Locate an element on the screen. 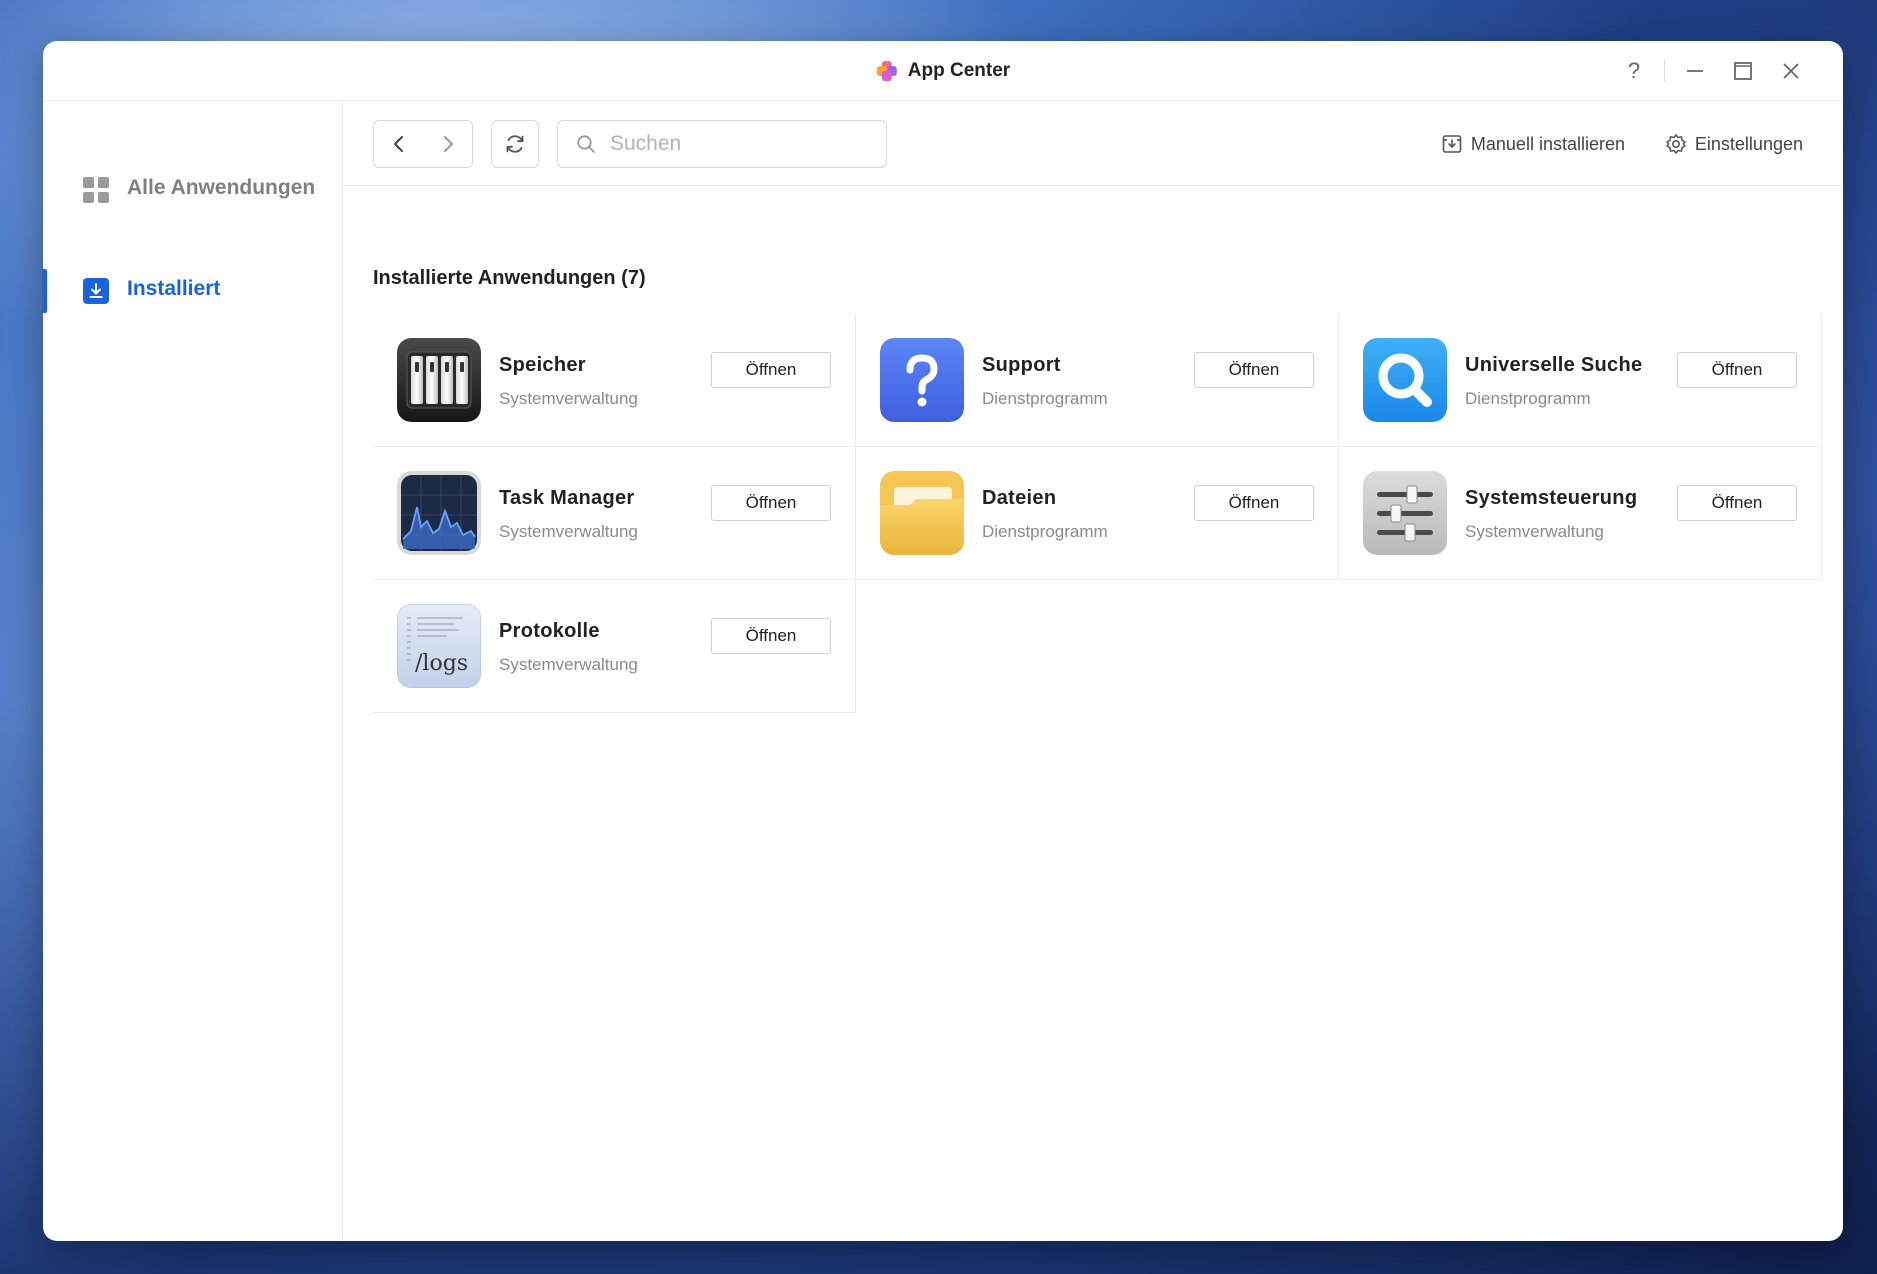 This screenshot has height=1274, width=1877. window-title: App Center is located at coordinates (959, 70).